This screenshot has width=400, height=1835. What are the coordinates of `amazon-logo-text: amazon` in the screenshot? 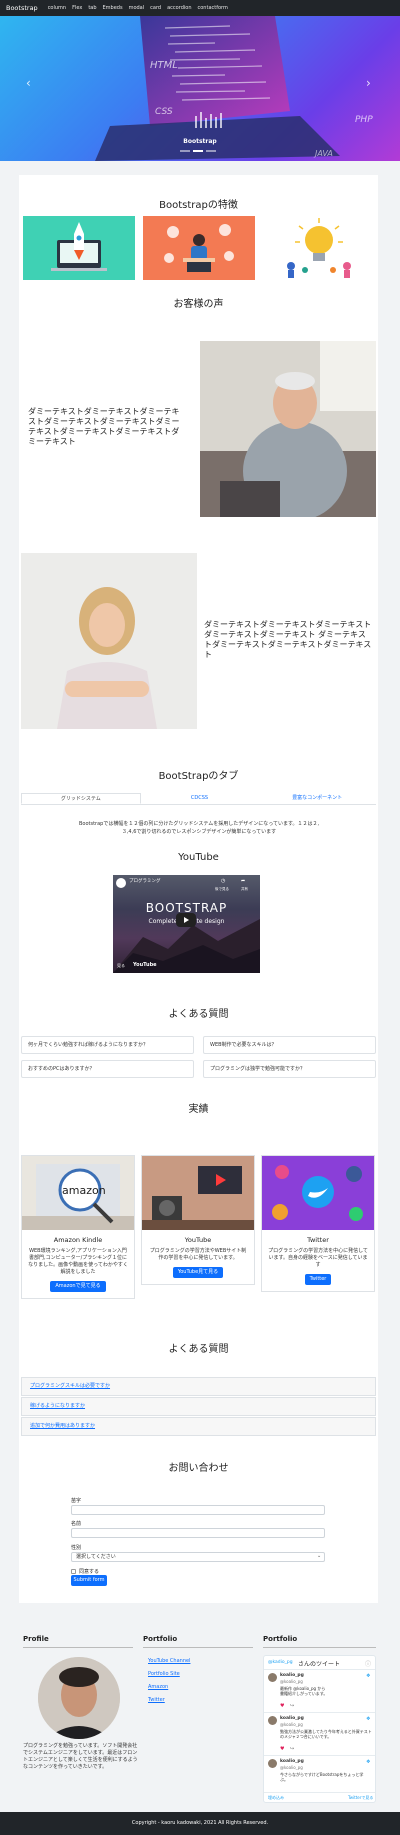 It's located at (84, 1190).